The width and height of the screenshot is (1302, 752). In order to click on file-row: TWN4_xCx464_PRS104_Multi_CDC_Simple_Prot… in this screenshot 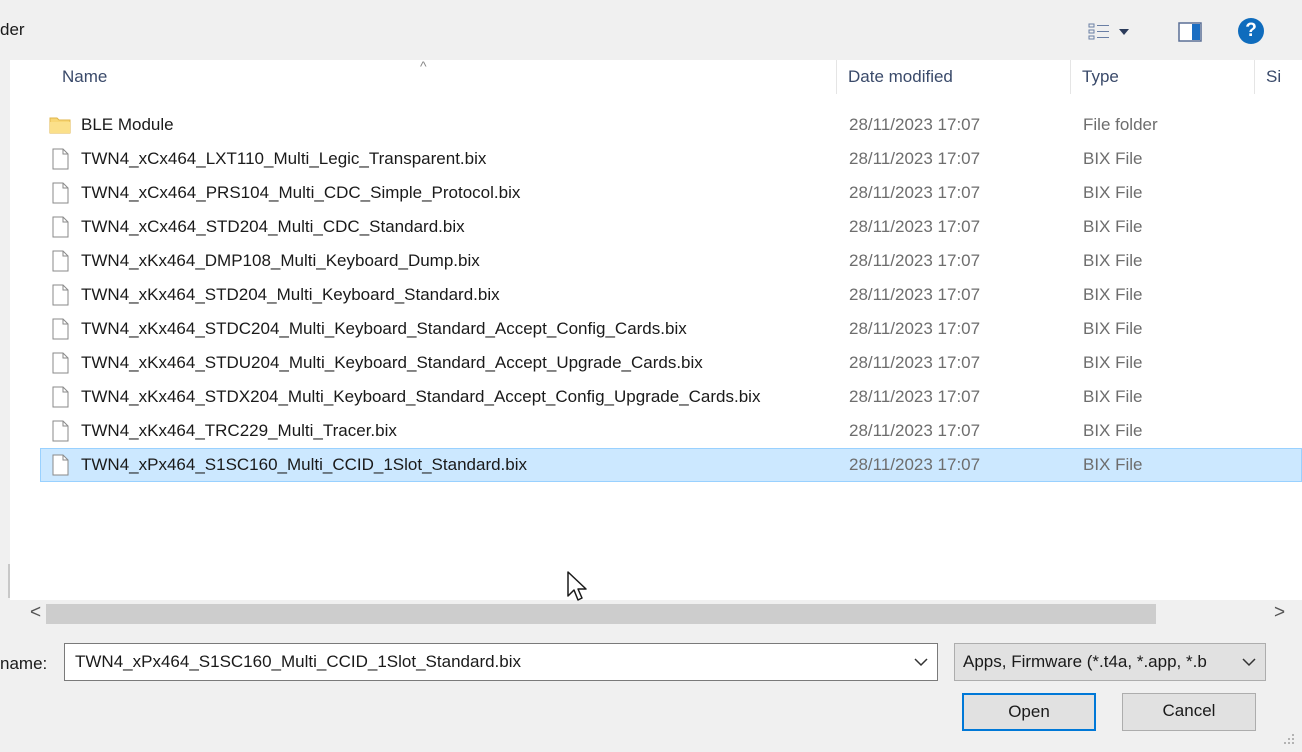, I will do `click(671, 193)`.